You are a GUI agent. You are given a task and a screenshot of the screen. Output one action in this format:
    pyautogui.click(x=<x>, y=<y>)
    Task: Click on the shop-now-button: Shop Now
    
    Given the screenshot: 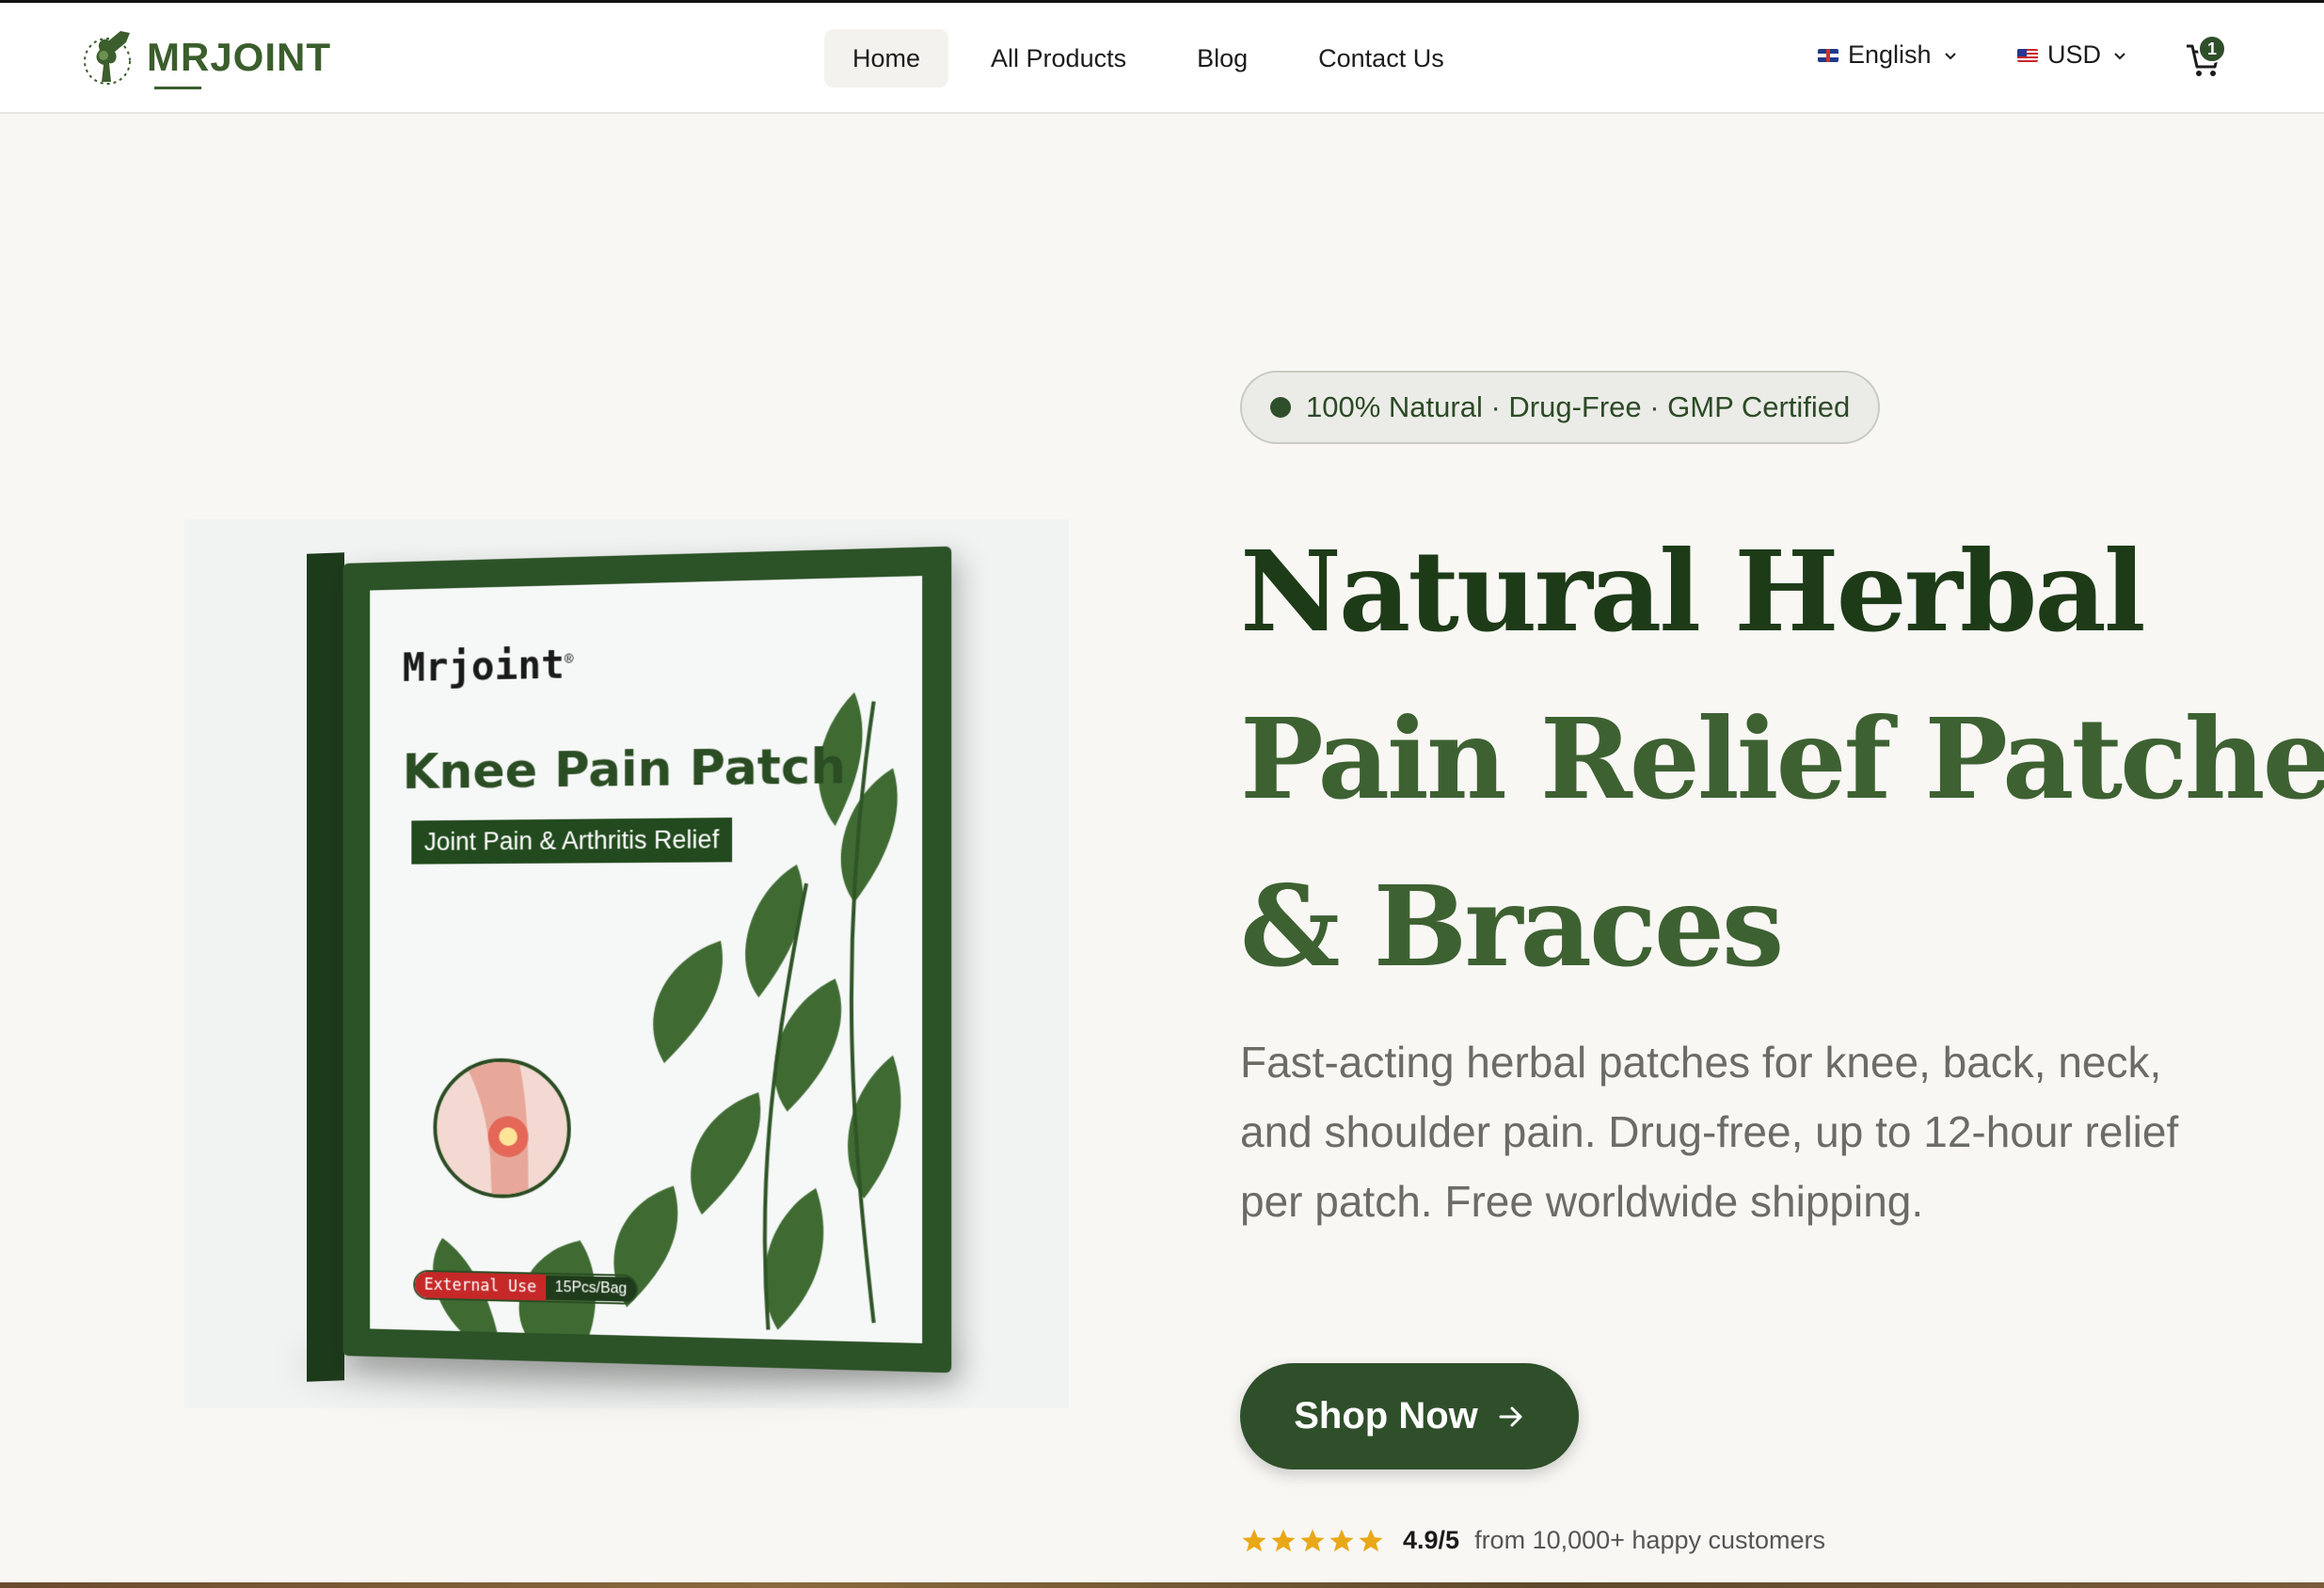 What is the action you would take?
    pyautogui.click(x=1409, y=1416)
    